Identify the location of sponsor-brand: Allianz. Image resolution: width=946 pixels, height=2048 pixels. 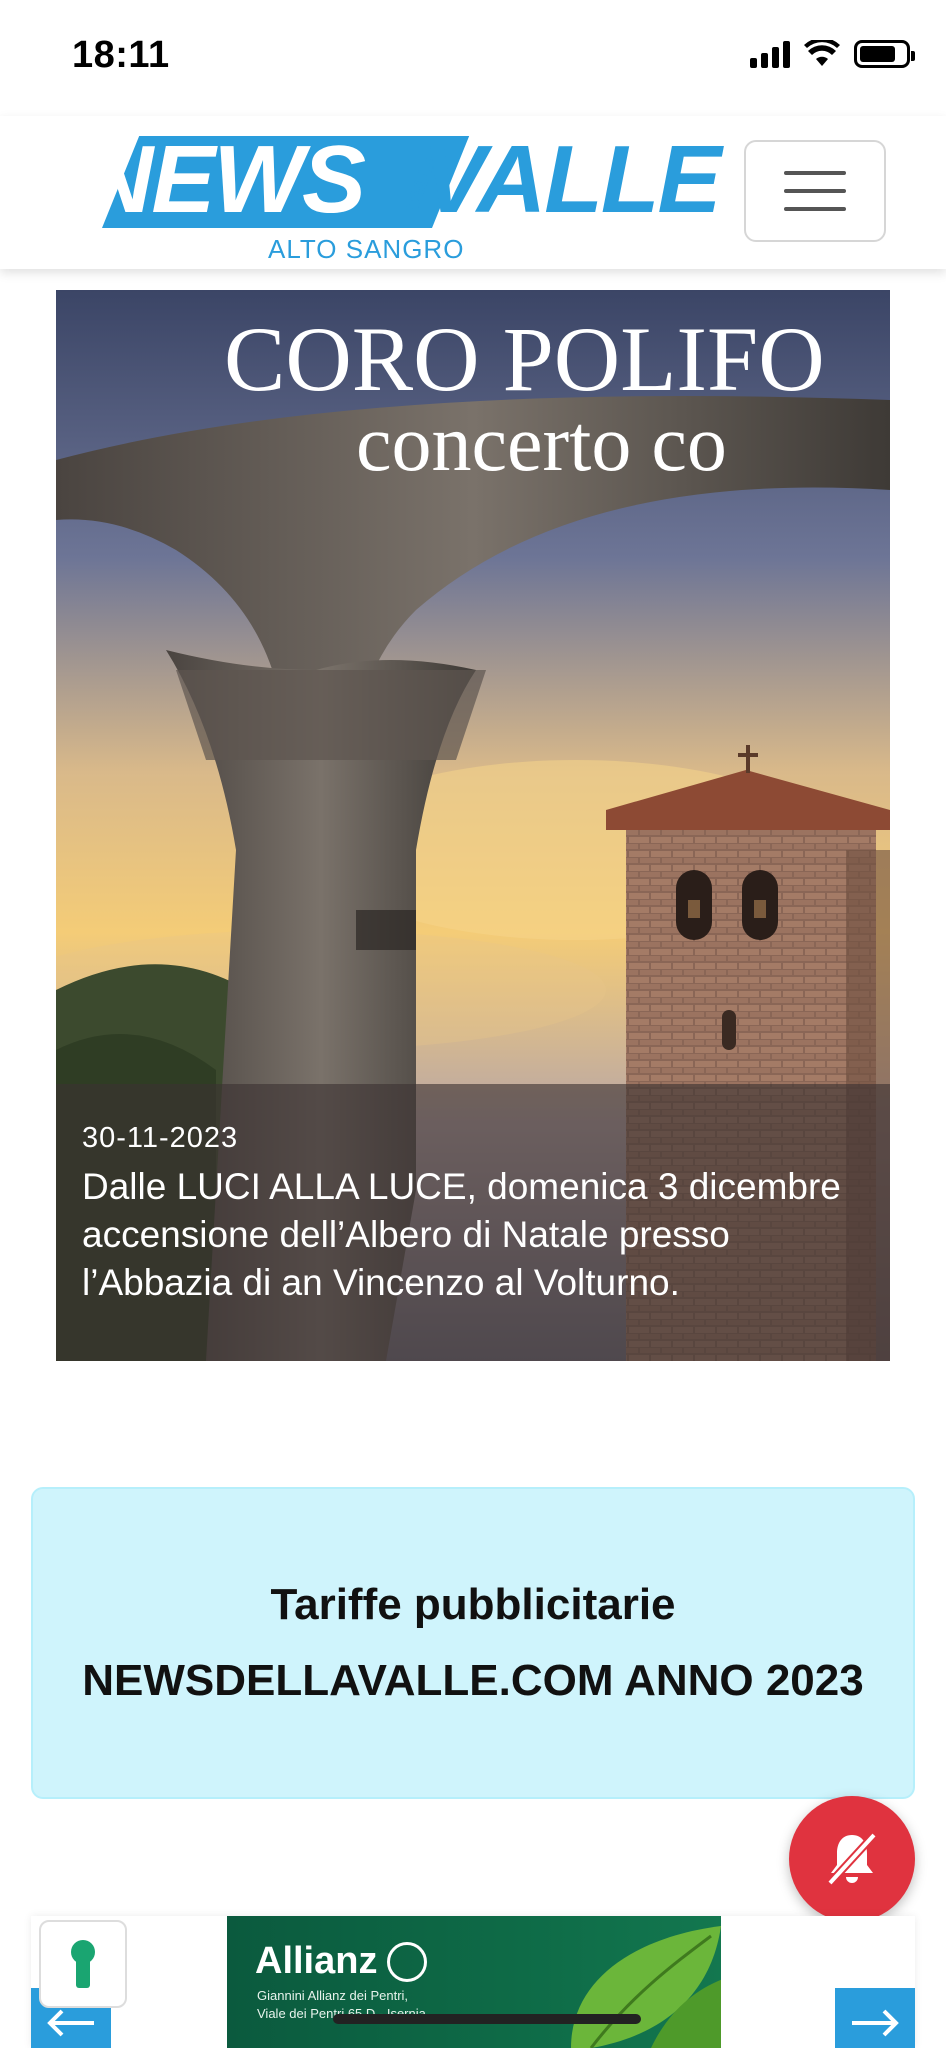
(341, 1961).